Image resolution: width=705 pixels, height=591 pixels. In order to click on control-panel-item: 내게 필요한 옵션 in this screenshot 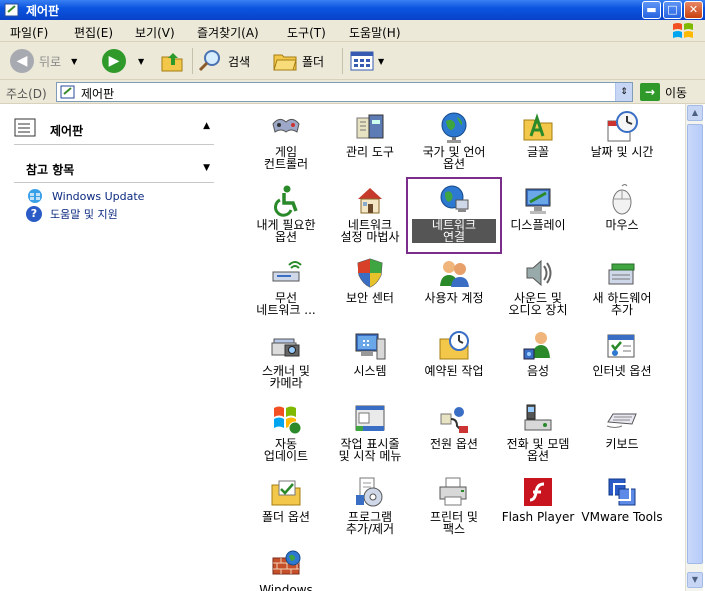, I will do `click(286, 216)`.